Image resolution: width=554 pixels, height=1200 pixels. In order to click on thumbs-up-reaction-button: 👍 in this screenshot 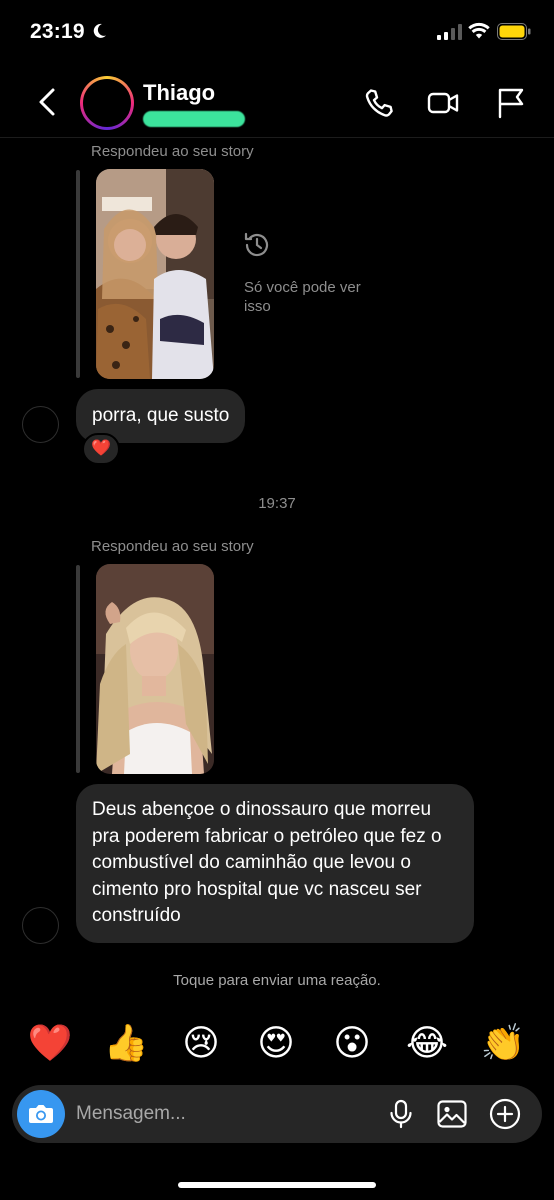, I will do `click(126, 1043)`.